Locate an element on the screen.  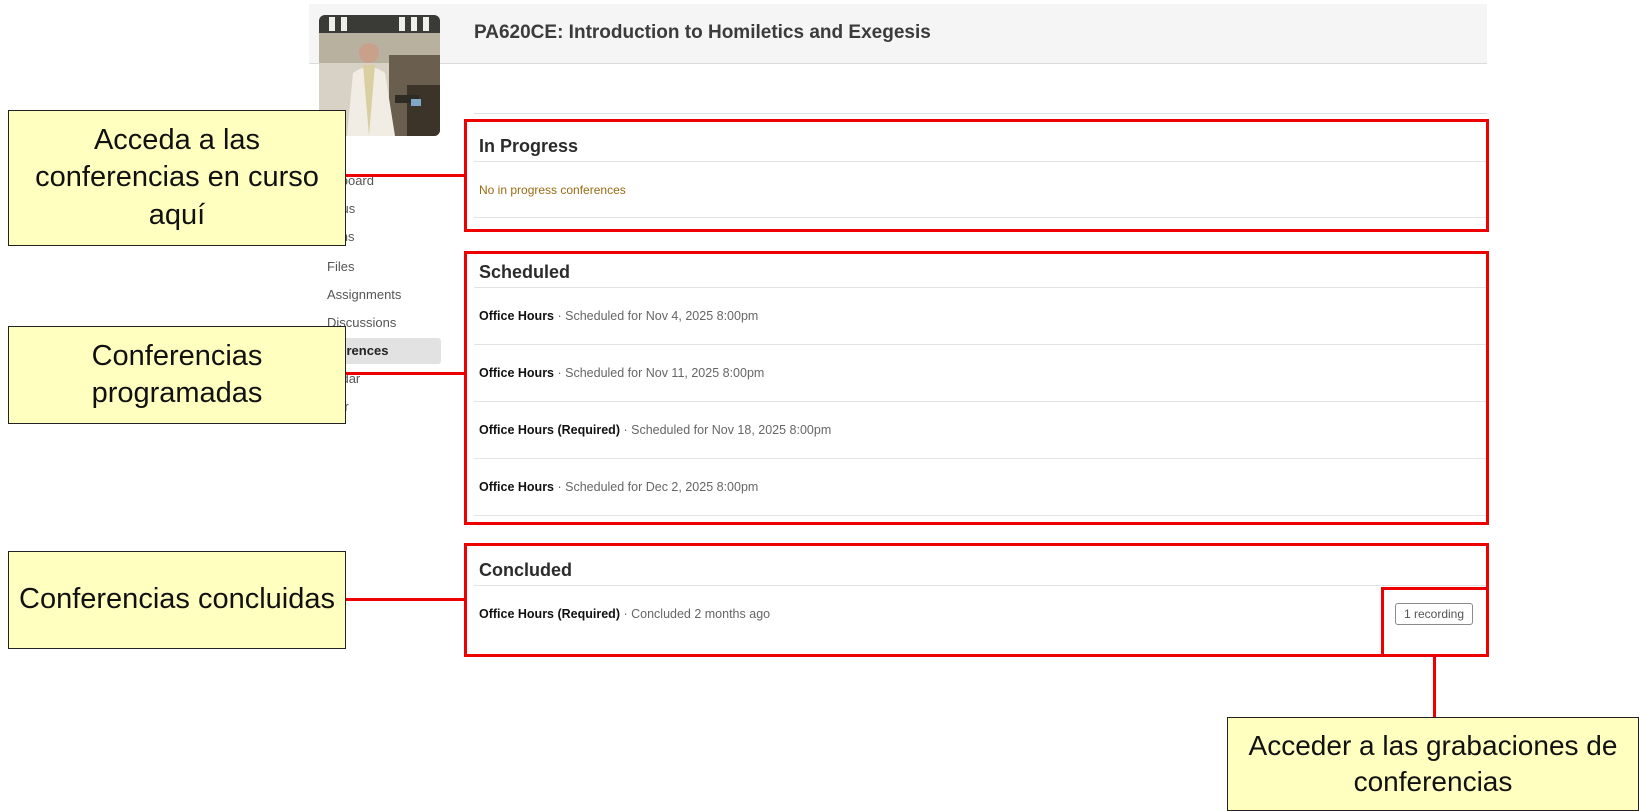
in-progress-connector is located at coordinates (406, 175).